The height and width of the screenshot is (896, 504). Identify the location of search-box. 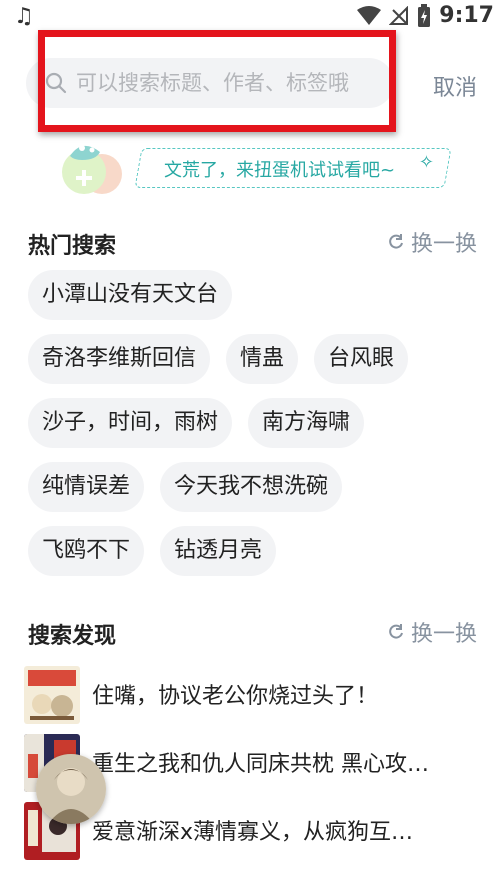
(210, 83).